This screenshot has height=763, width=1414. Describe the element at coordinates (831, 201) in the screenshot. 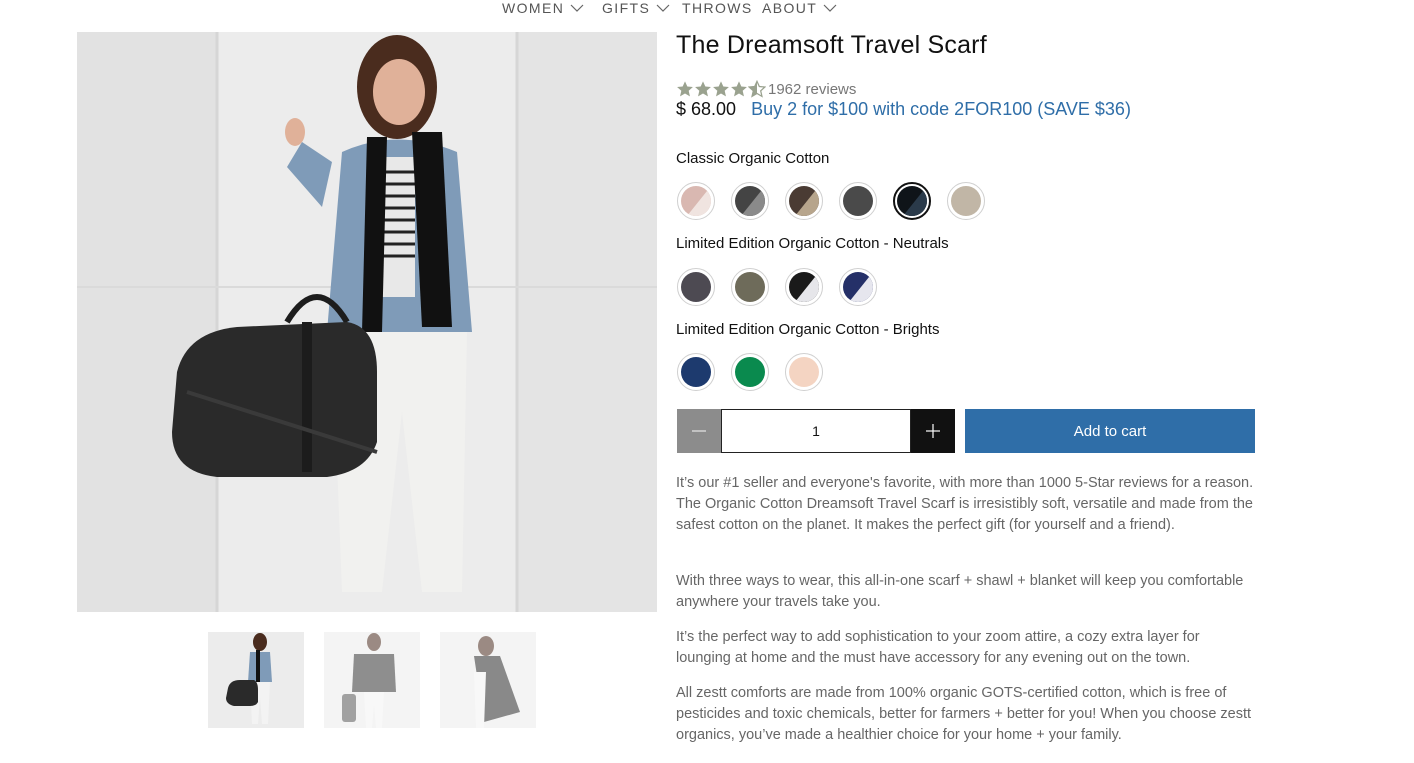

I see `swatch-group-classic` at that location.